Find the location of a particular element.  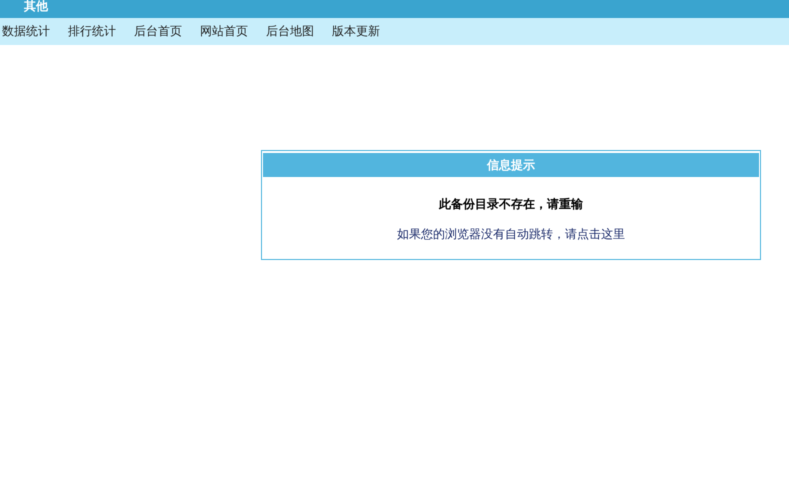

error-message: 此备份目录不存在，请重输 is located at coordinates (511, 204).